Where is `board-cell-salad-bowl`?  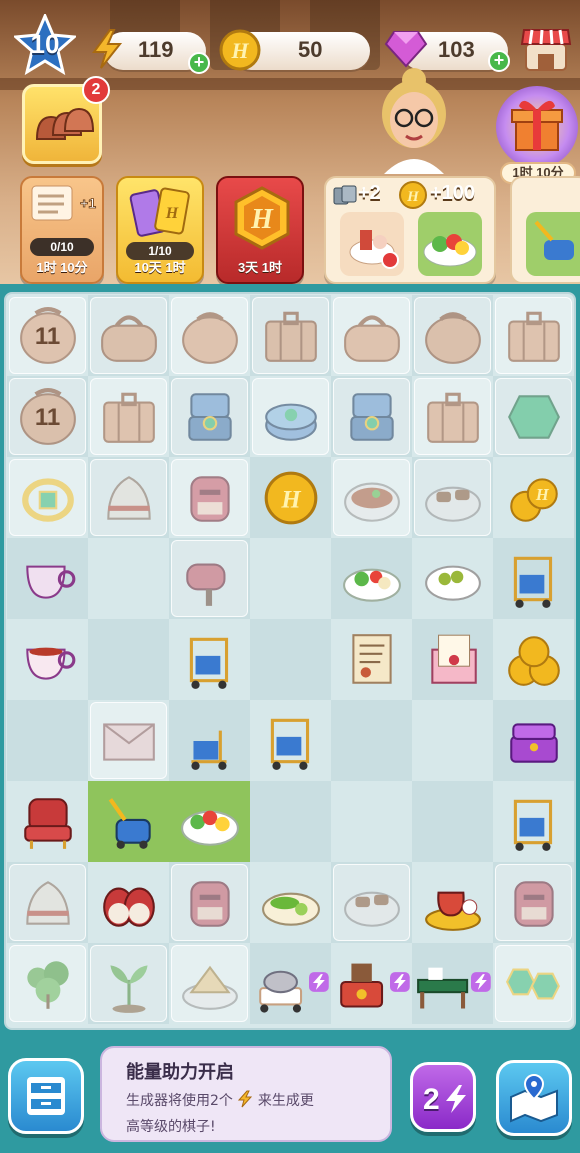 board-cell-salad-bowl is located at coordinates (209, 821).